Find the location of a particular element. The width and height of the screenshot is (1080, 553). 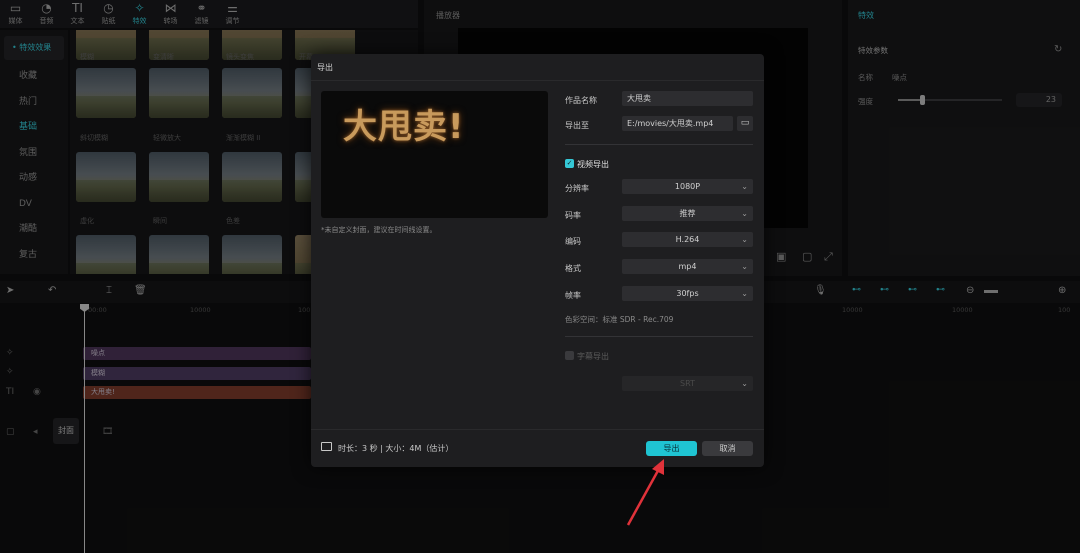

format-value: mp4 is located at coordinates (687, 266).